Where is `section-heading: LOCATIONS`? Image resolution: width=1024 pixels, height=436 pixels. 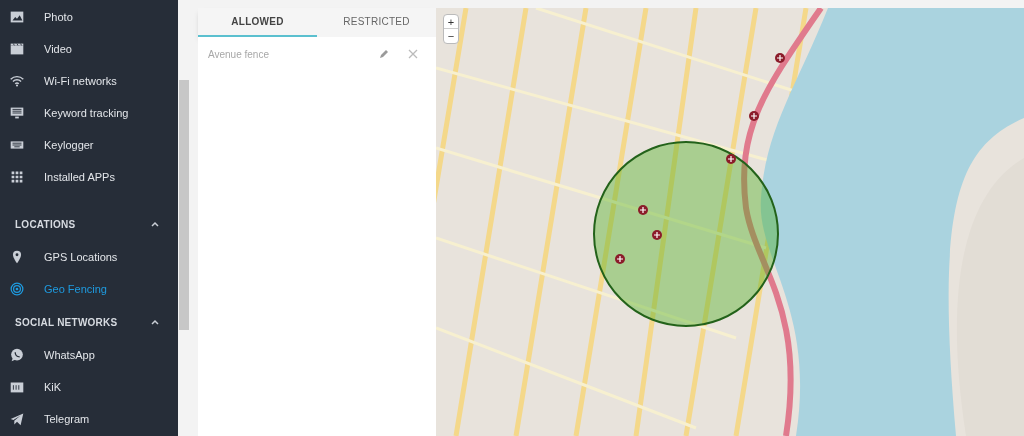 section-heading: LOCATIONS is located at coordinates (45, 224).